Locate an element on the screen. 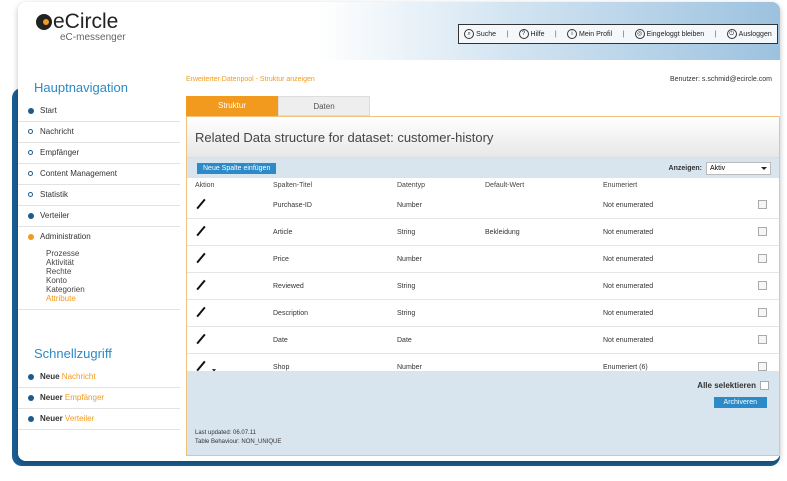  title-cell: Description is located at coordinates (335, 313).